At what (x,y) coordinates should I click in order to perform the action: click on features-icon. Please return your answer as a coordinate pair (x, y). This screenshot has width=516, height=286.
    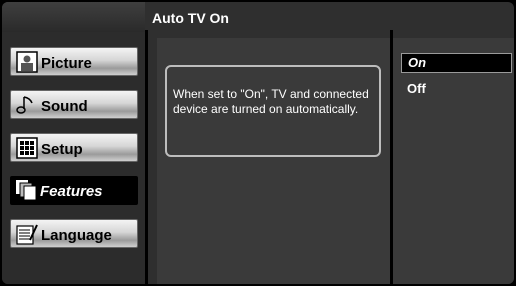
    Looking at the image, I should click on (26, 190).